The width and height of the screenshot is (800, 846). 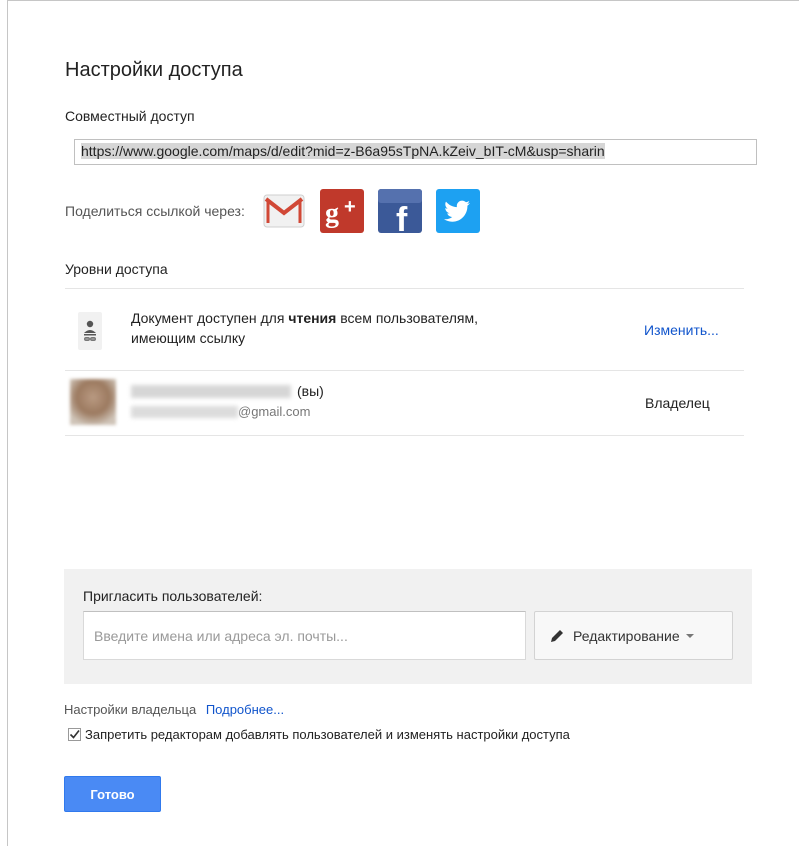 I want to click on invite-panel: Пригласить пользователей: Редактирование, so click(x=408, y=626).